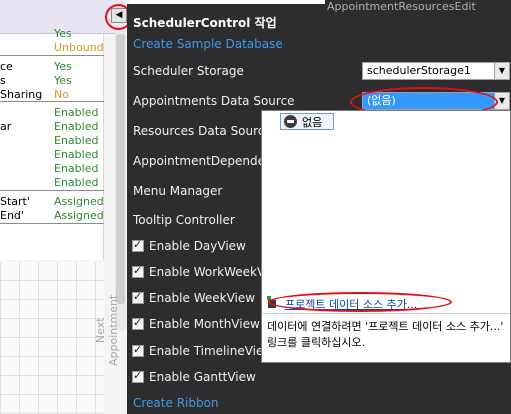 The width and height of the screenshot is (511, 414). I want to click on enable-dayview-checkbox, so click(138, 245).